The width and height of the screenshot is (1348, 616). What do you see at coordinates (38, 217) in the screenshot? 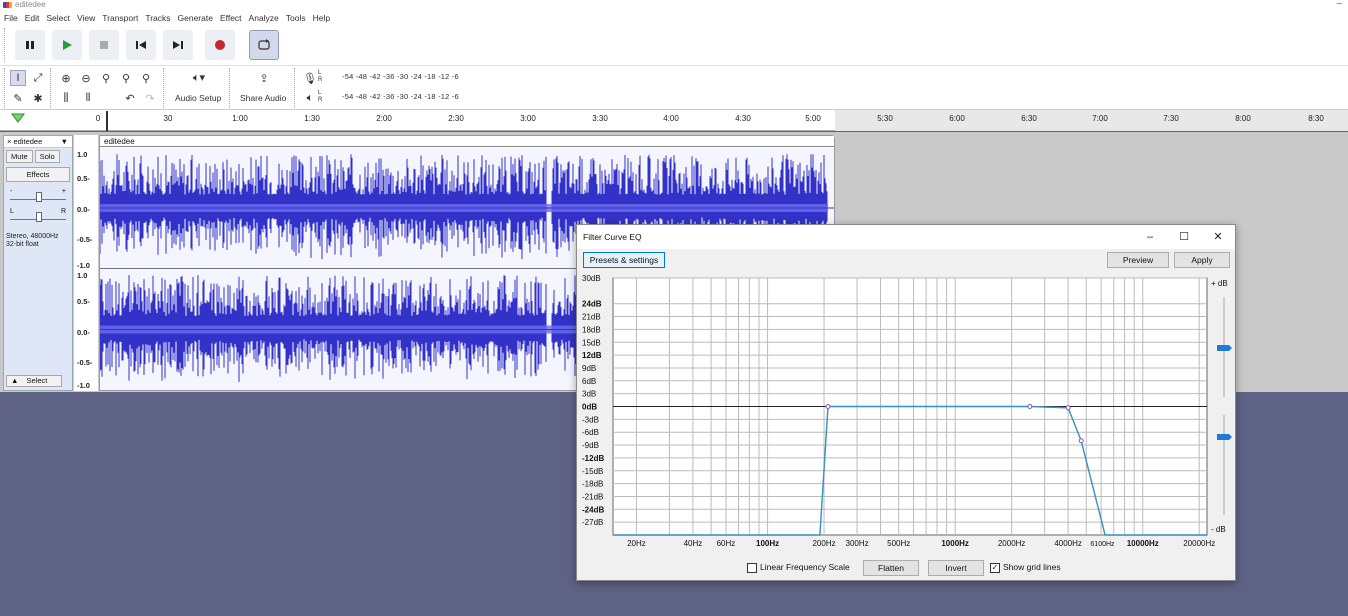
I see `pan-slider` at bounding box center [38, 217].